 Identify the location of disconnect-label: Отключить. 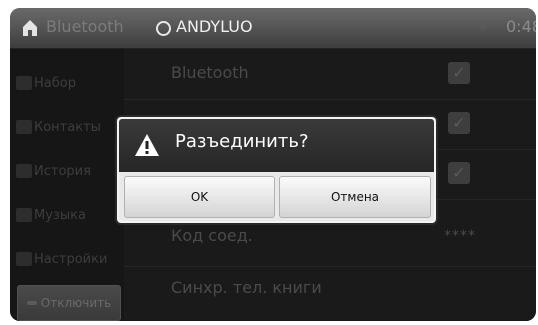
(76, 303).